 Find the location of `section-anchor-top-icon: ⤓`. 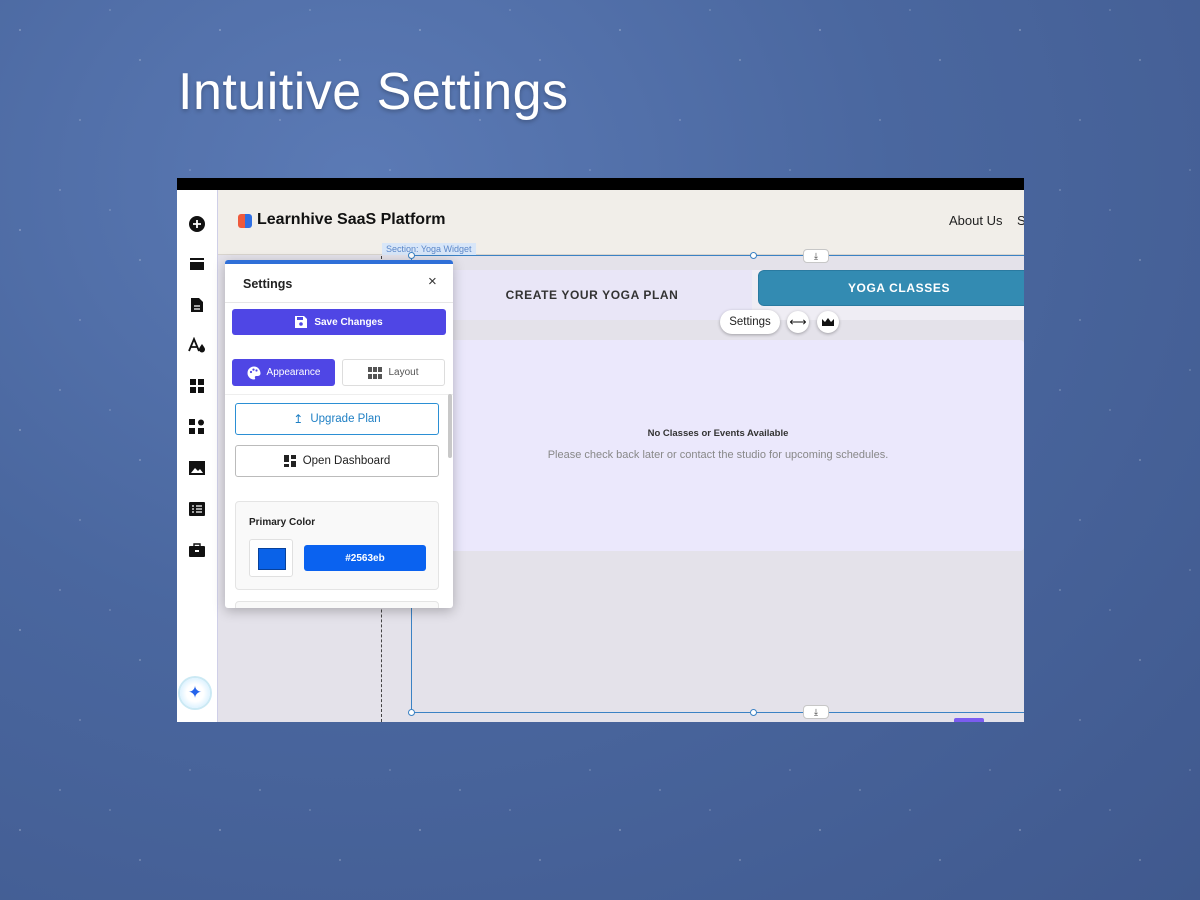

section-anchor-top-icon: ⤓ is located at coordinates (816, 256).